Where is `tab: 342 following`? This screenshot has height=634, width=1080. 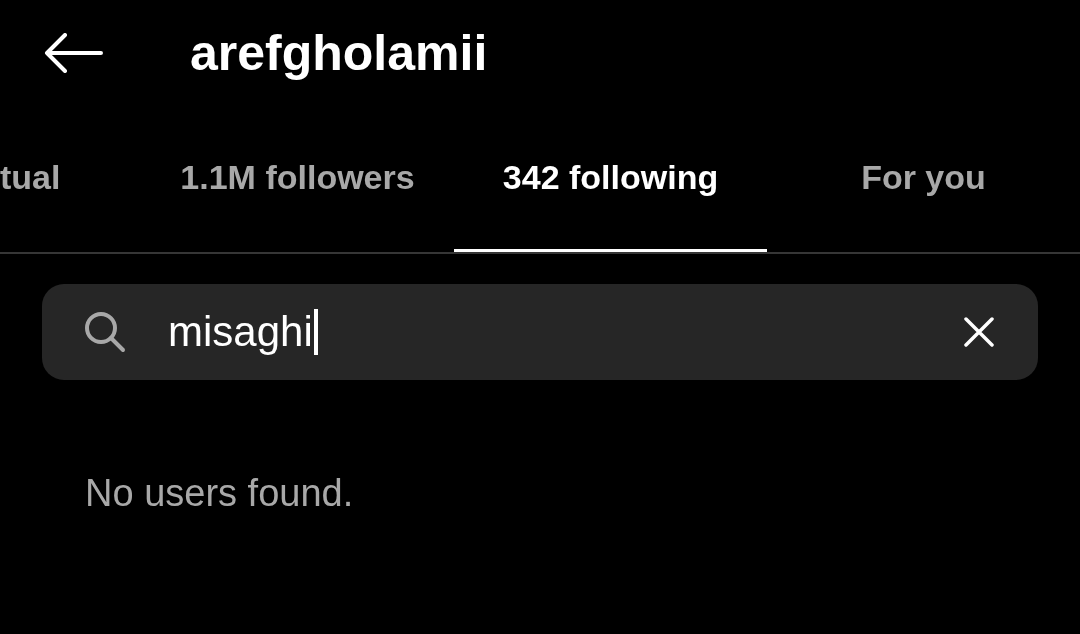
tab: 342 following is located at coordinates (610, 179).